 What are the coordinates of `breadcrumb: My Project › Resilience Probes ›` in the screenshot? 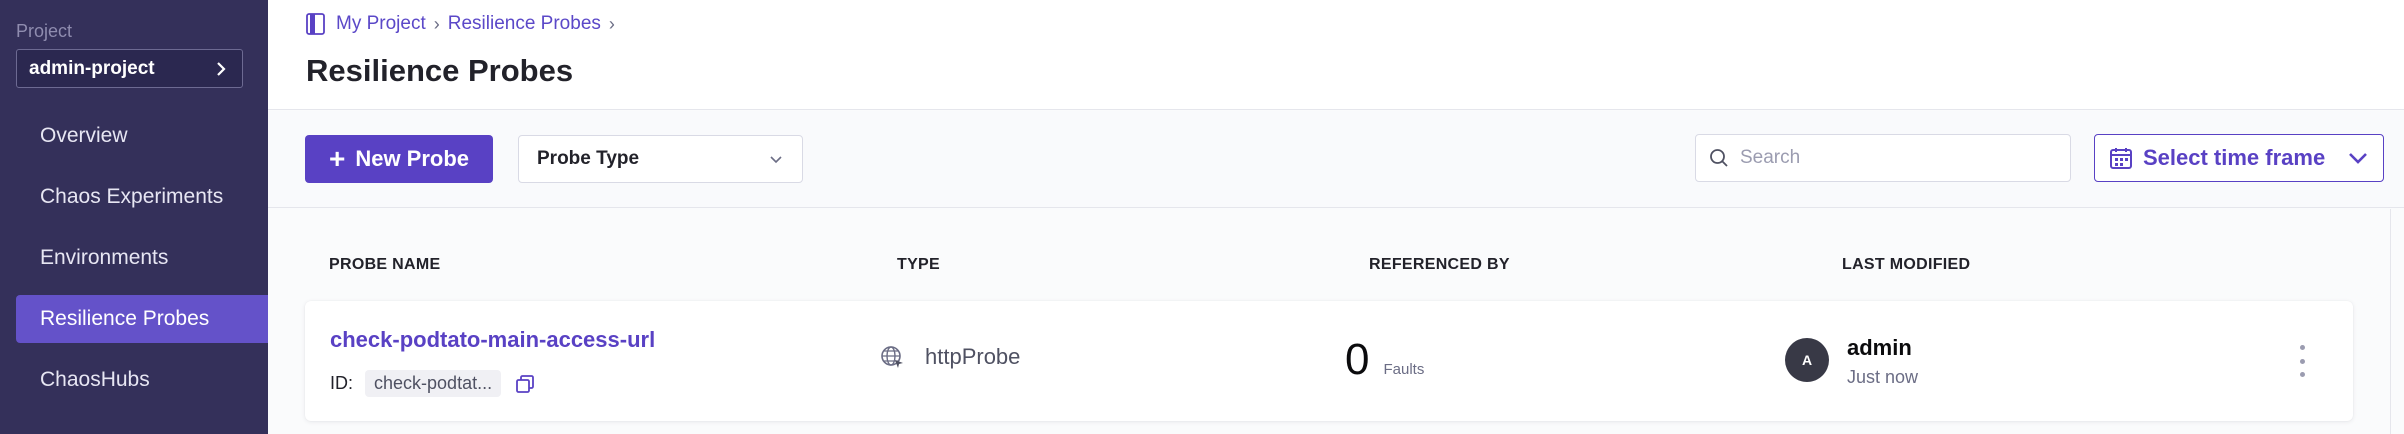 It's located at (464, 24).